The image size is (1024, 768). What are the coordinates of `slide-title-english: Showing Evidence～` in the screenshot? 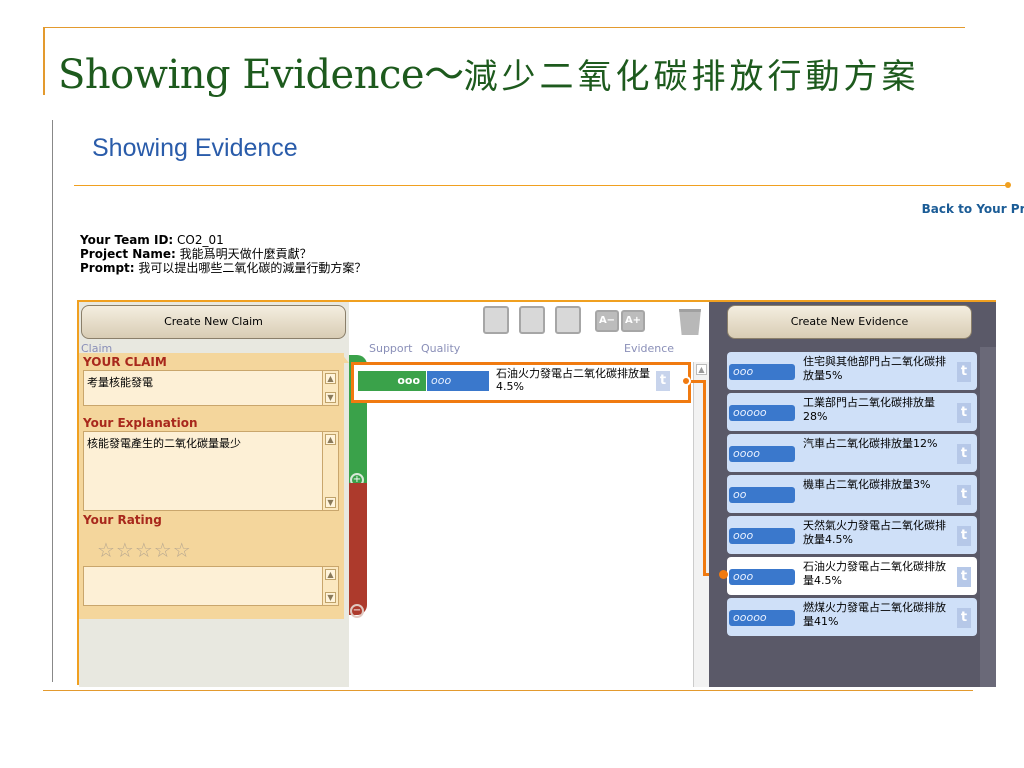 It's located at (261, 75).